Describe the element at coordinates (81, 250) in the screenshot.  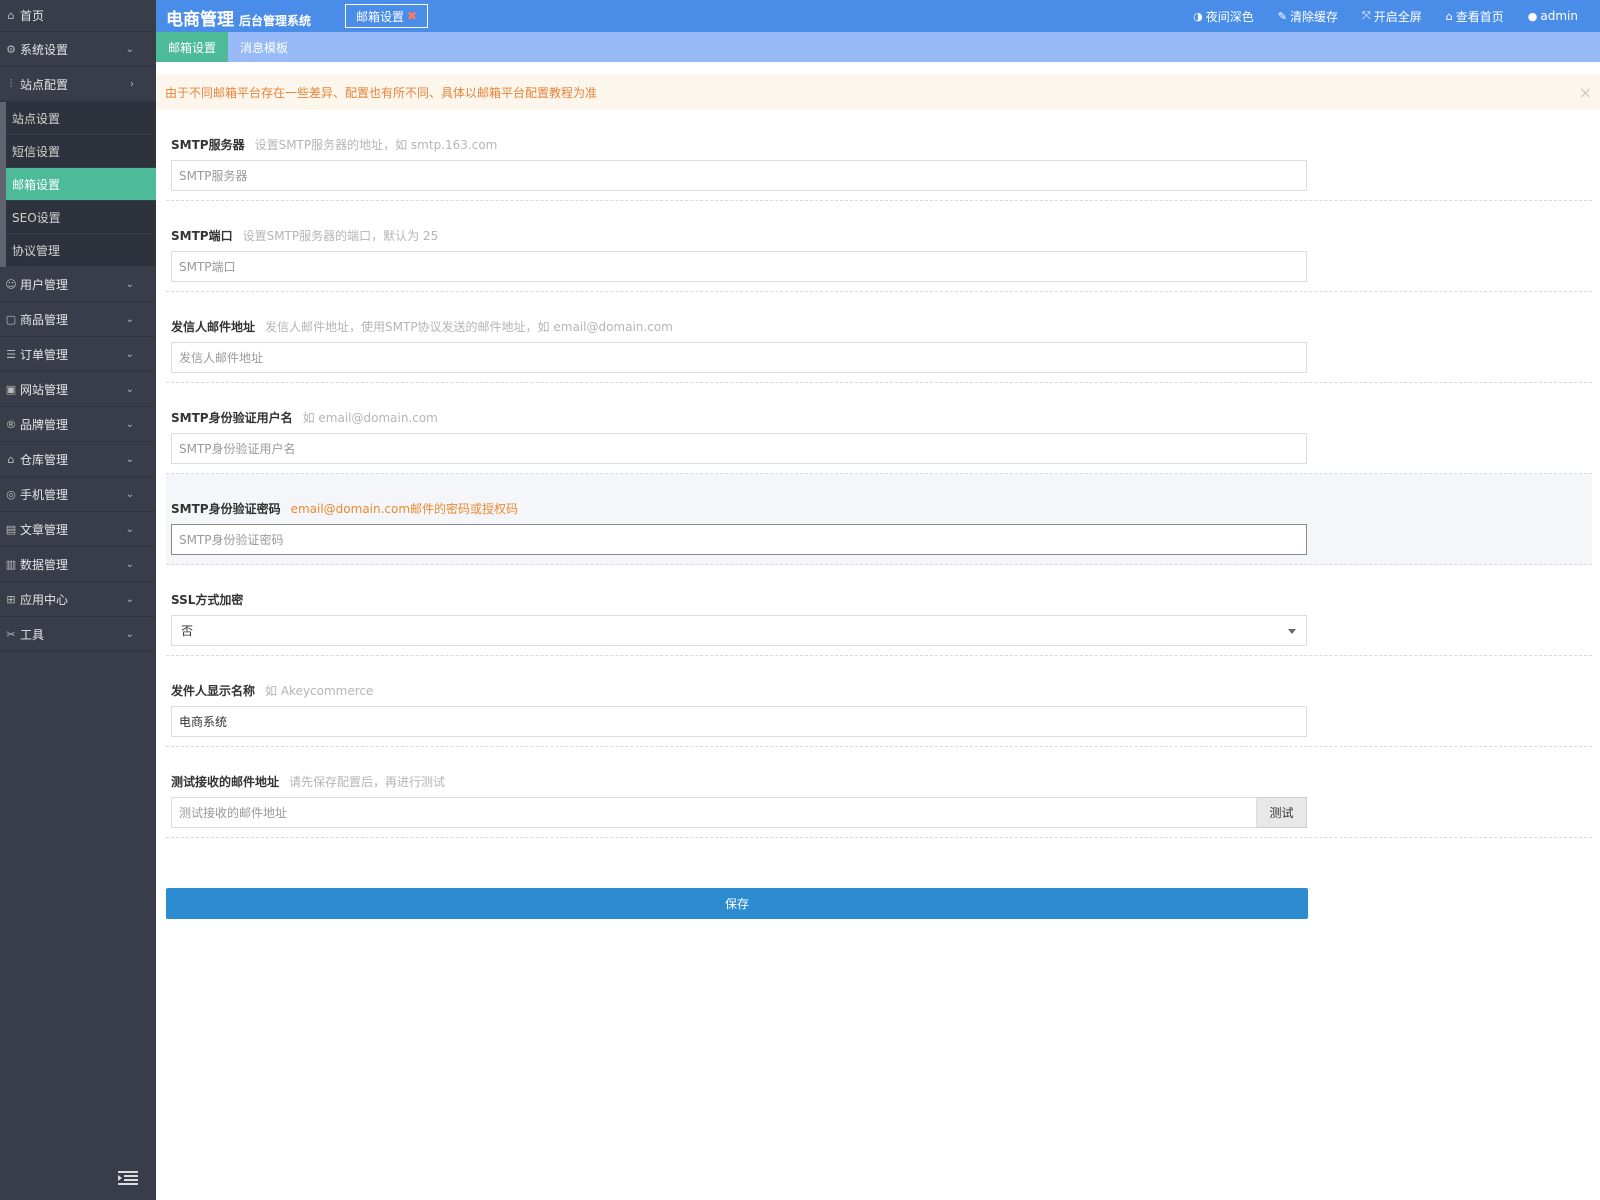
I see `sidebar-item-agreement: 协议管理` at that location.